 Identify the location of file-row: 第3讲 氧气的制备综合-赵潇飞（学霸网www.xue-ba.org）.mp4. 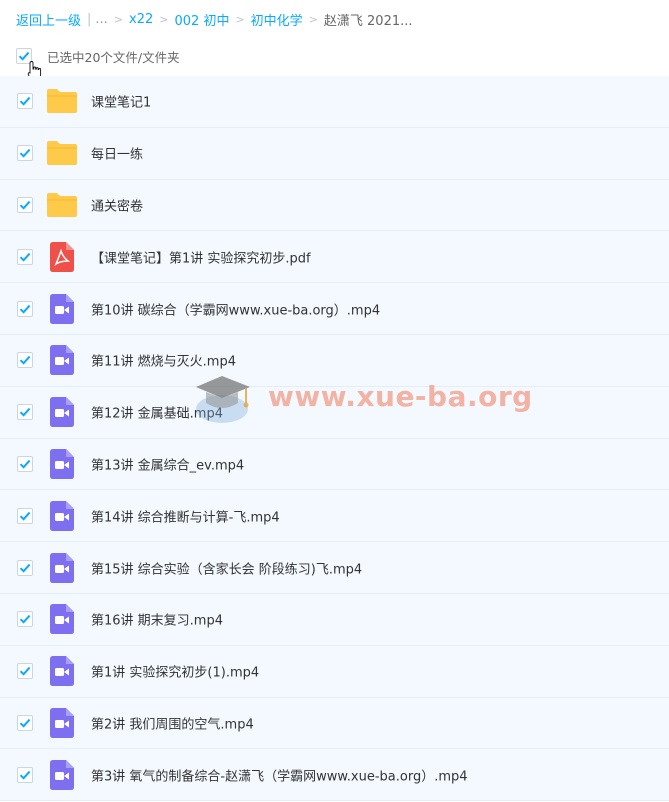
(334, 775).